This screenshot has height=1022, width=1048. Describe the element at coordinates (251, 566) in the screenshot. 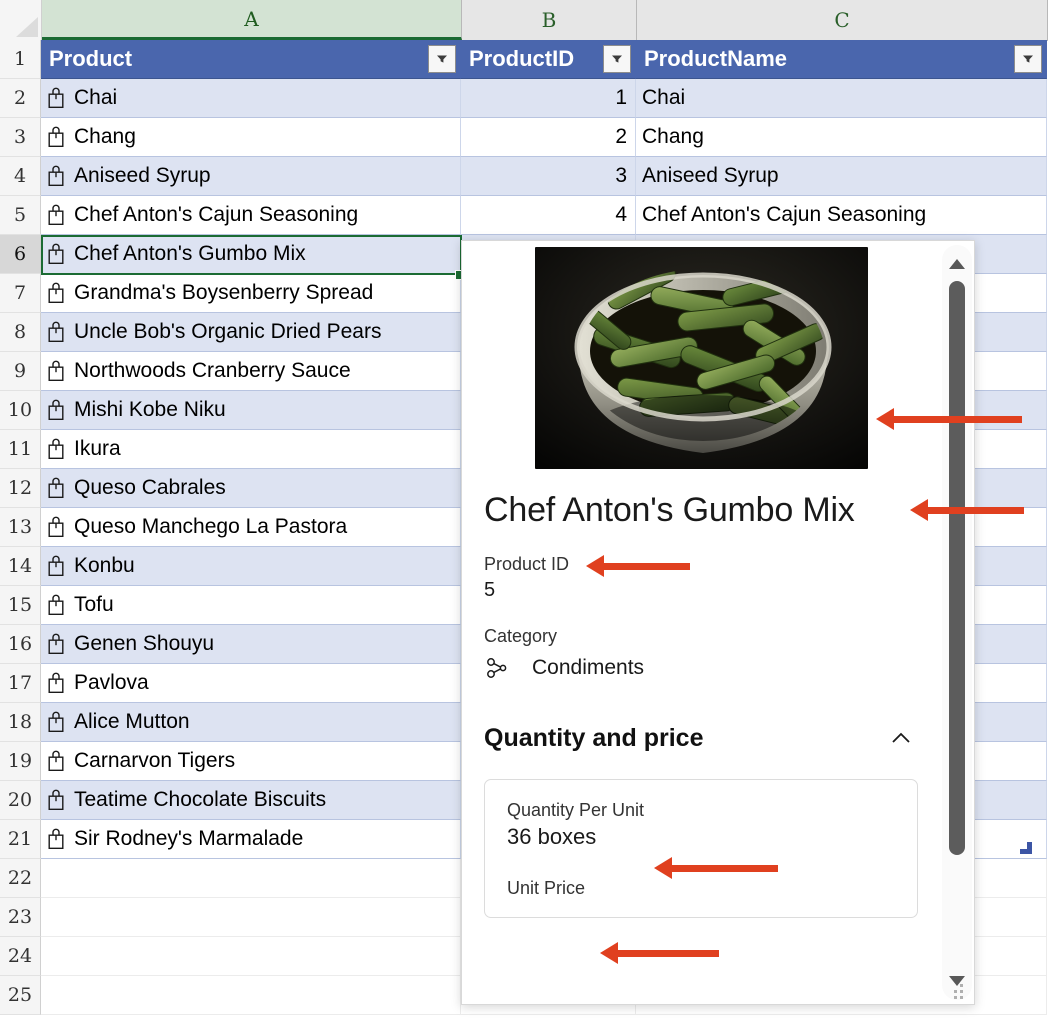

I see `cell-a14: Konbu` at that location.